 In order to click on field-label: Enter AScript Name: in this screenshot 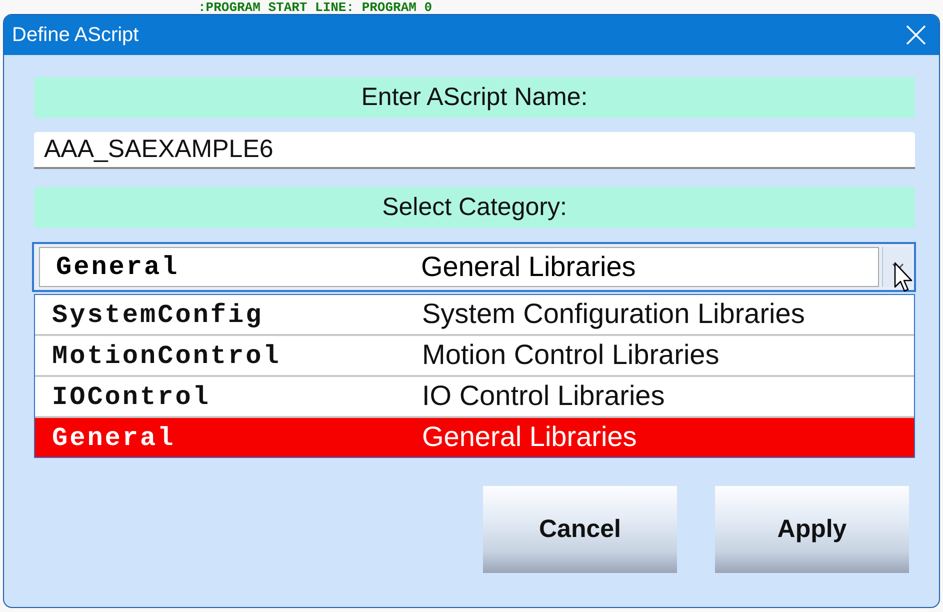, I will do `click(474, 97)`.